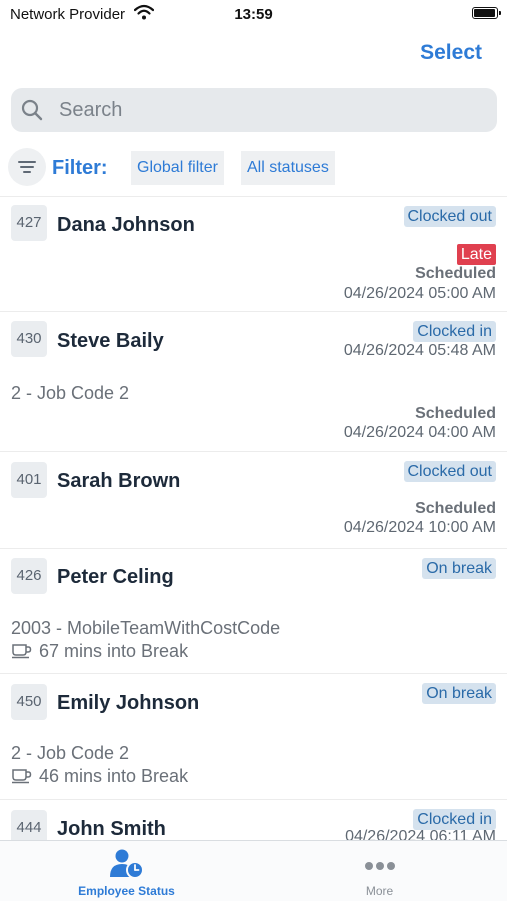 The width and height of the screenshot is (507, 901). What do you see at coordinates (269, 110) in the screenshot?
I see `search-input` at bounding box center [269, 110].